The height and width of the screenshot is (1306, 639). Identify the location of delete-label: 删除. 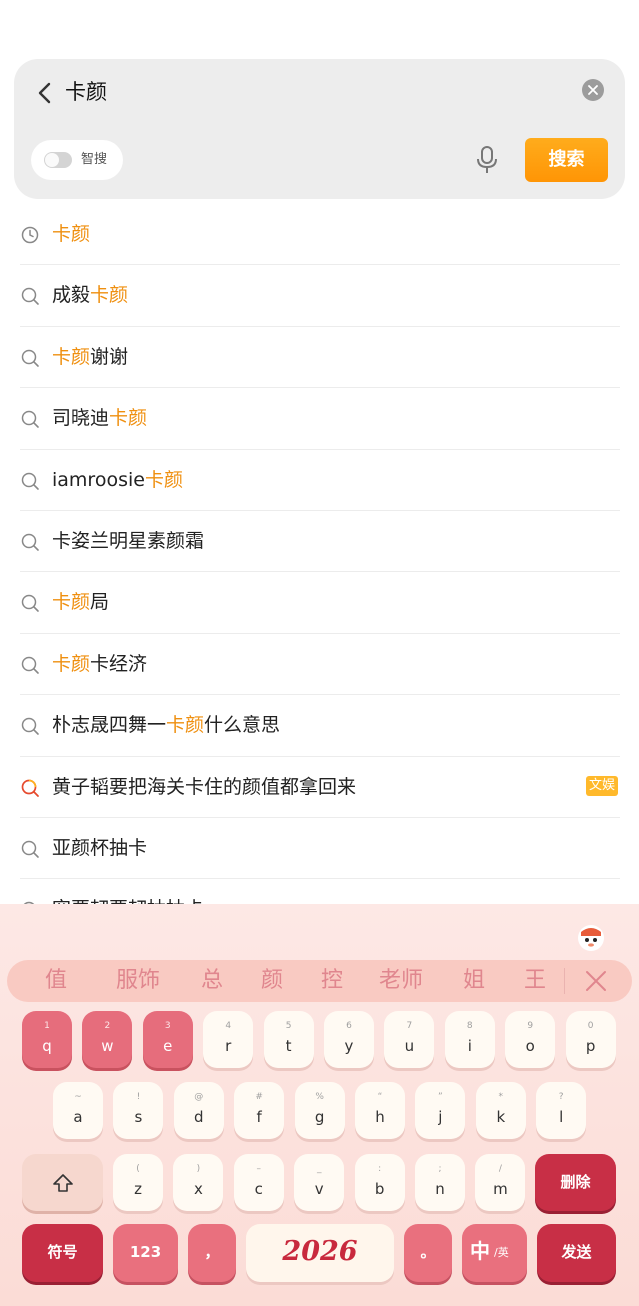
(575, 1182).